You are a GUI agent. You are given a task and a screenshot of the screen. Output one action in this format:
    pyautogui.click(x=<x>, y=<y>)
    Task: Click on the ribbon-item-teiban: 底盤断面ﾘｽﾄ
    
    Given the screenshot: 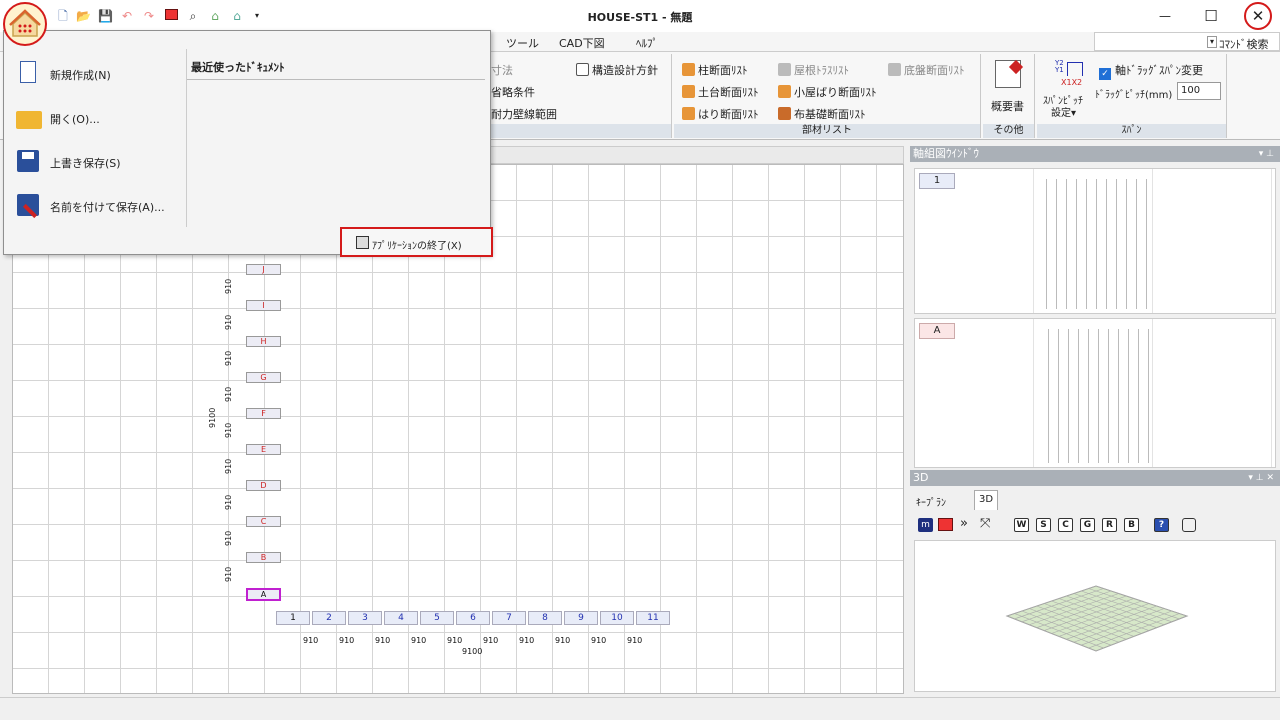 What is the action you would take?
    pyautogui.click(x=926, y=70)
    